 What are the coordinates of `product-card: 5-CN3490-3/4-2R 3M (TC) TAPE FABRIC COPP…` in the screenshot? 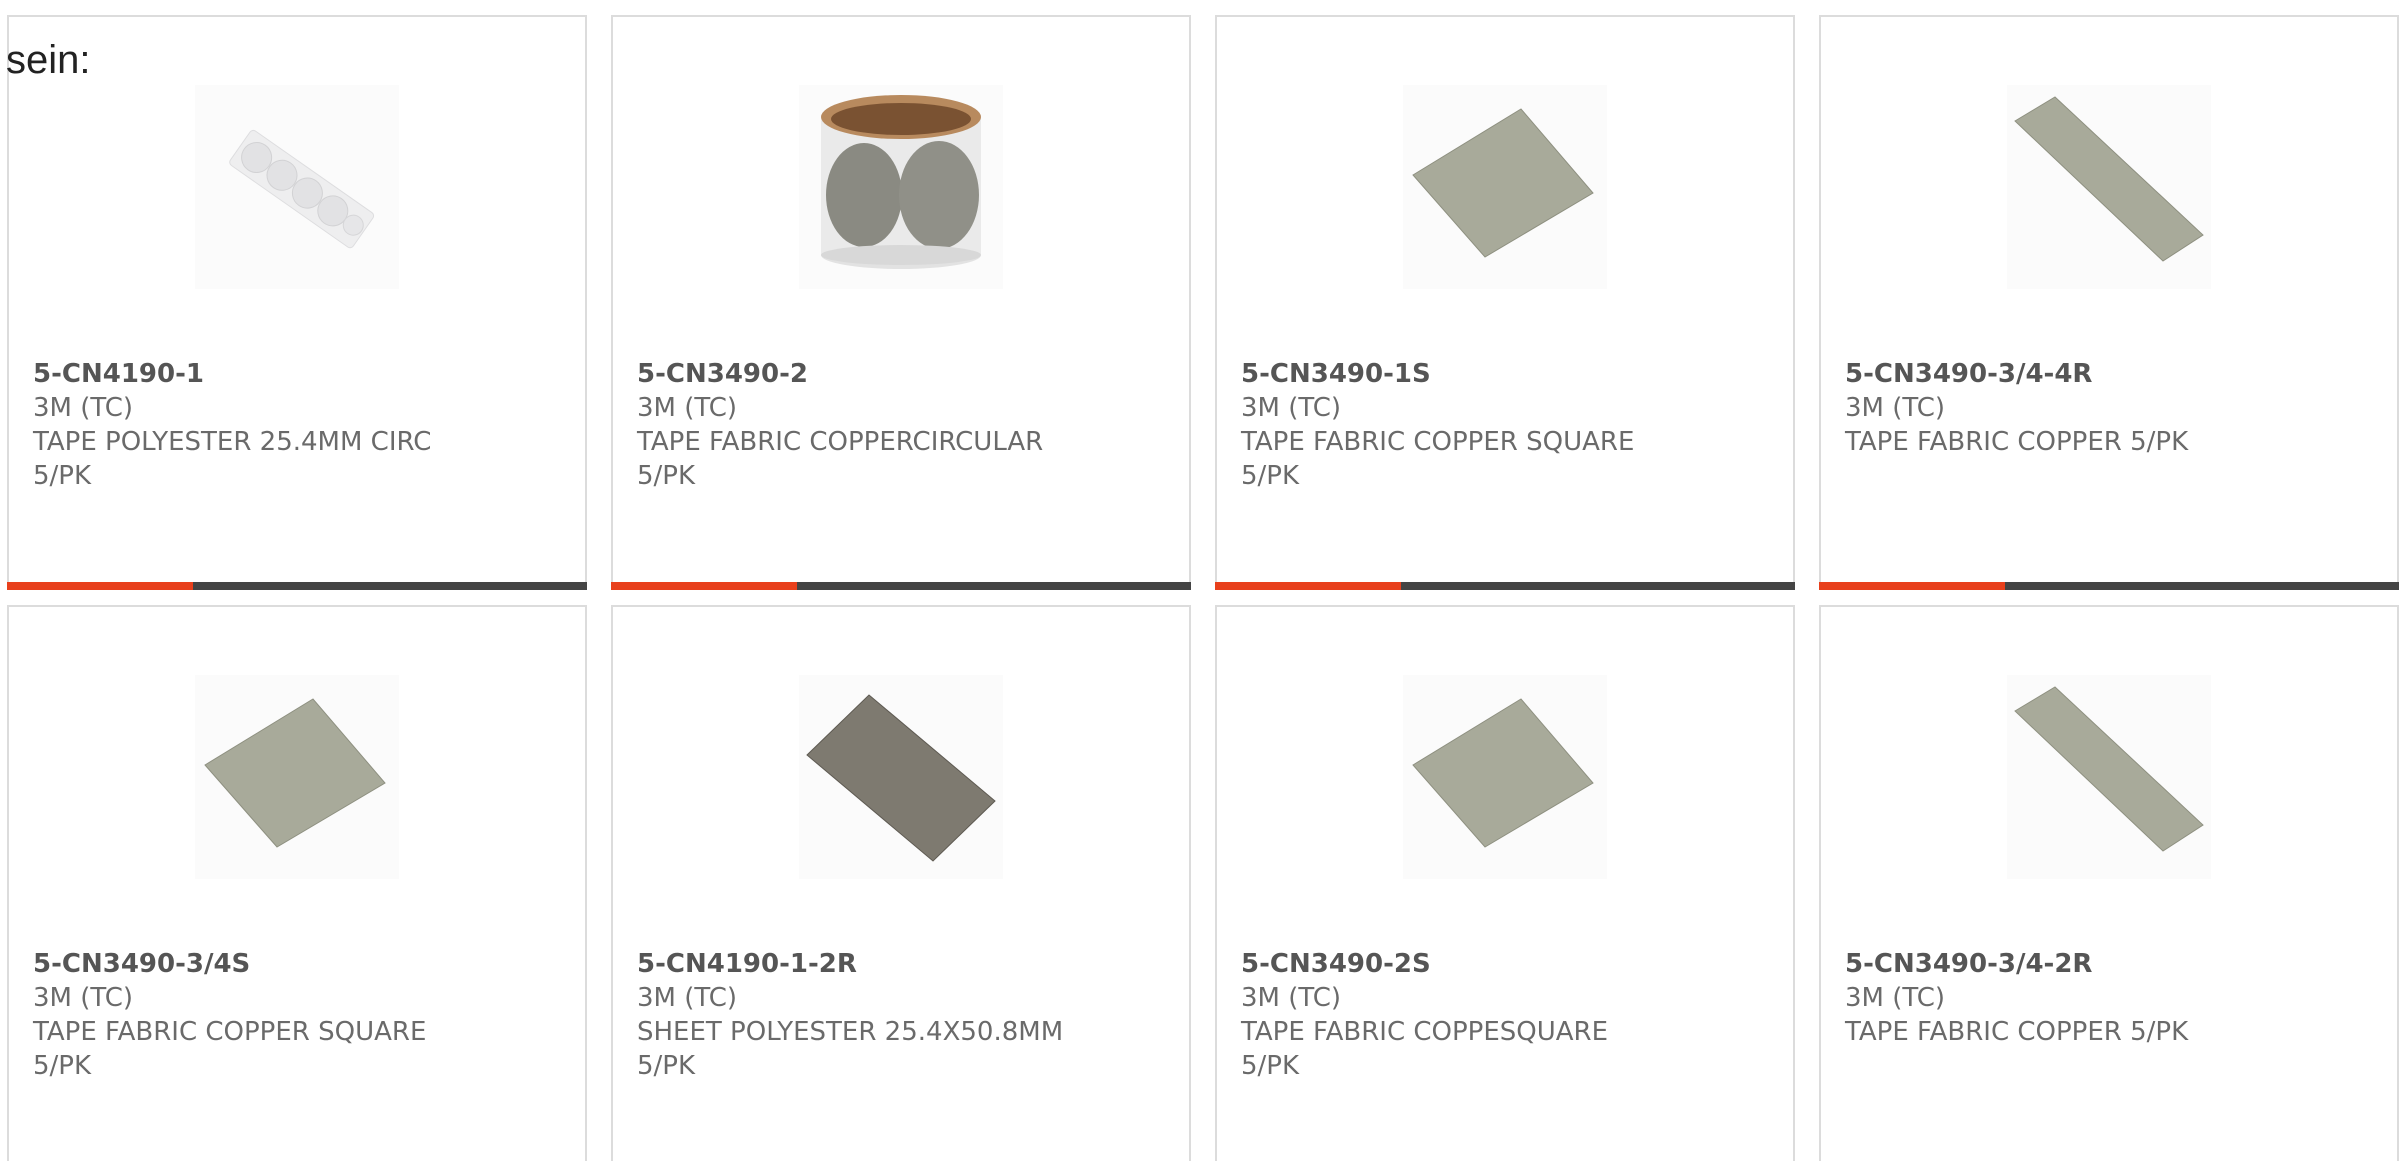 It's located at (2109, 883).